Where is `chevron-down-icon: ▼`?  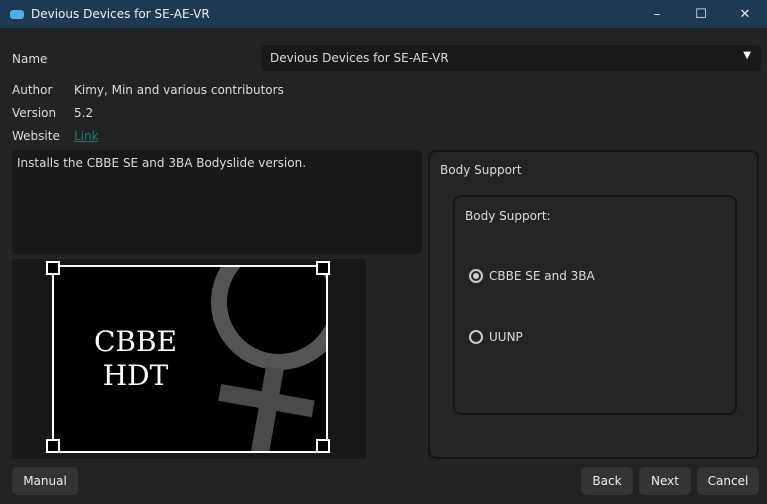 chevron-down-icon: ▼ is located at coordinates (747, 55).